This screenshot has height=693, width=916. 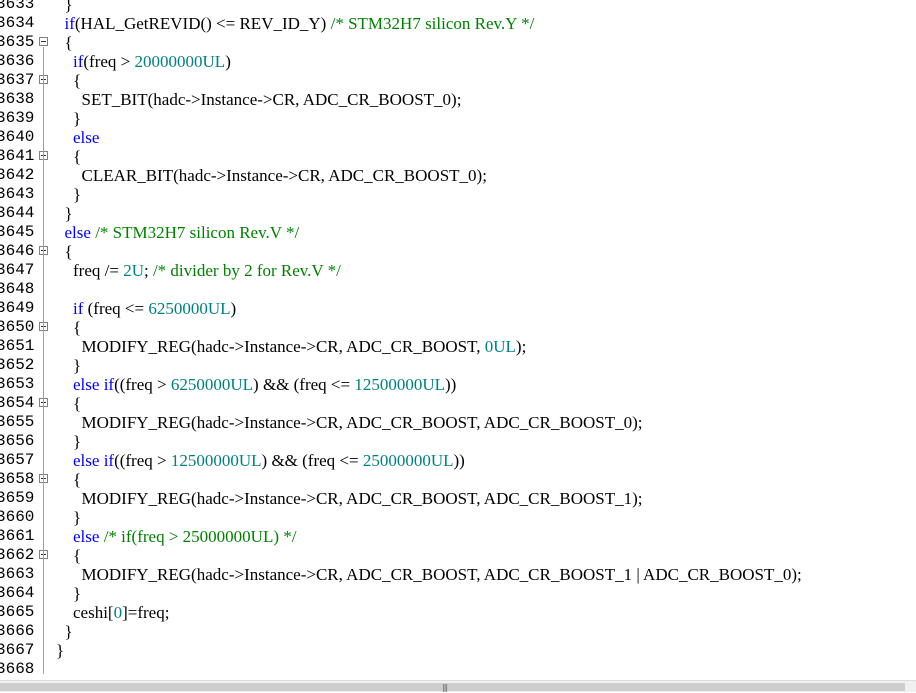 What do you see at coordinates (17, 365) in the screenshot?
I see `line-number: 3652` at bounding box center [17, 365].